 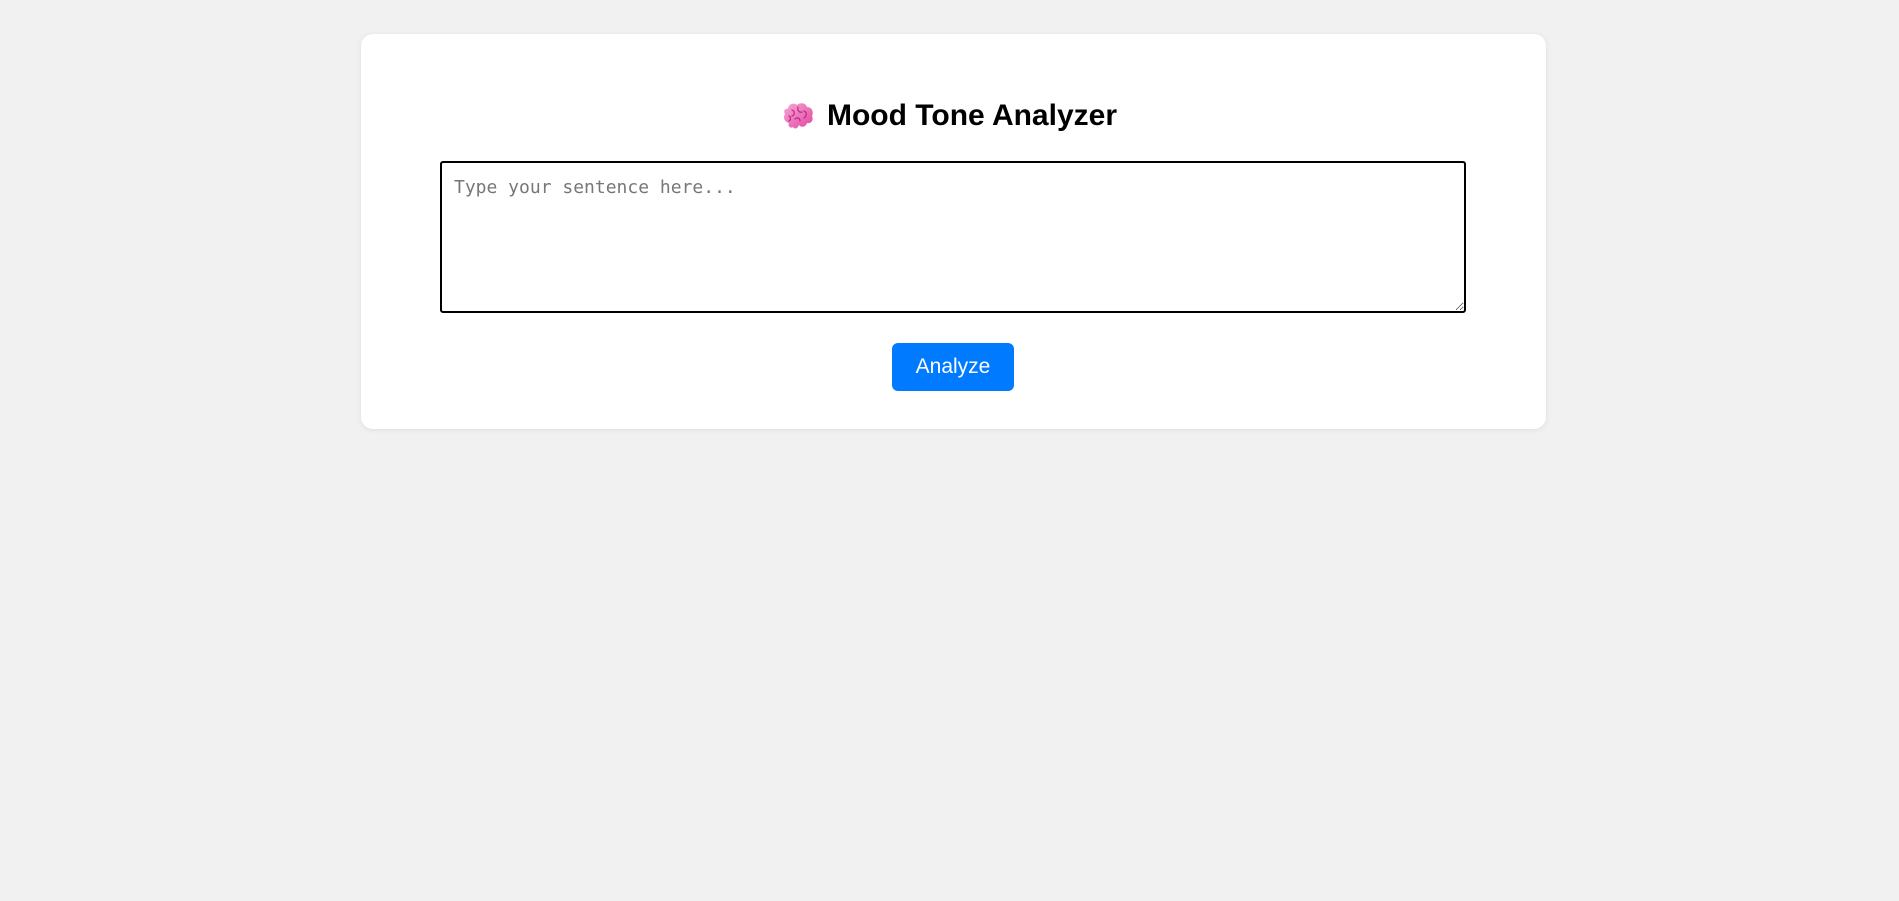 I want to click on sentence-input, so click(x=953, y=237).